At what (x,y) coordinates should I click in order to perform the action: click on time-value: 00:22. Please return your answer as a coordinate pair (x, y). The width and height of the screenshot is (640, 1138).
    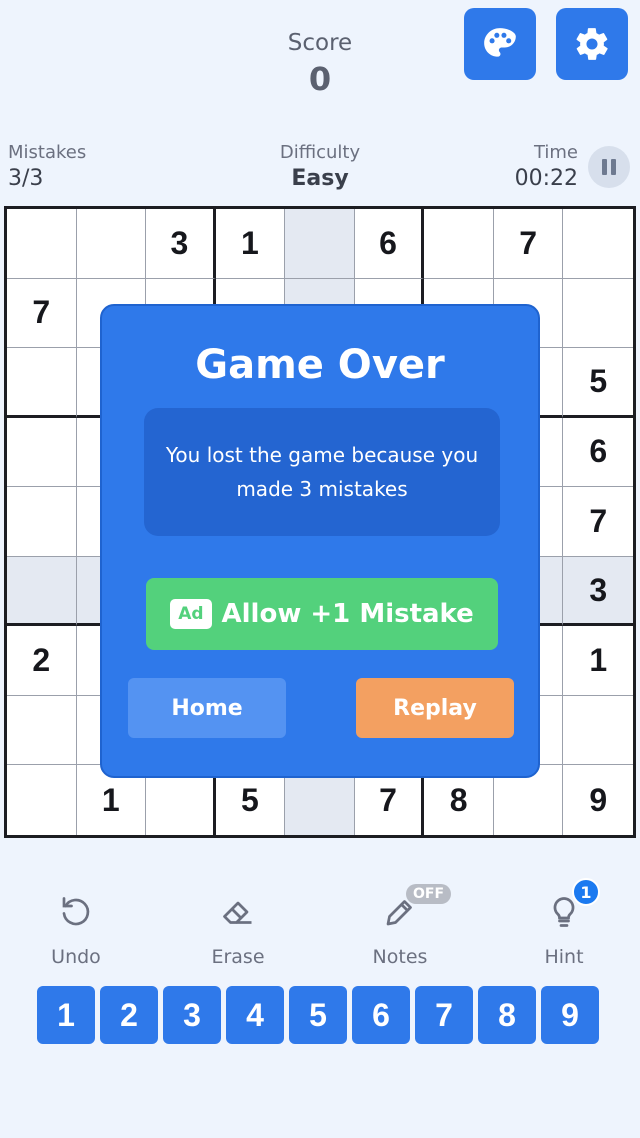
    Looking at the image, I should click on (546, 178).